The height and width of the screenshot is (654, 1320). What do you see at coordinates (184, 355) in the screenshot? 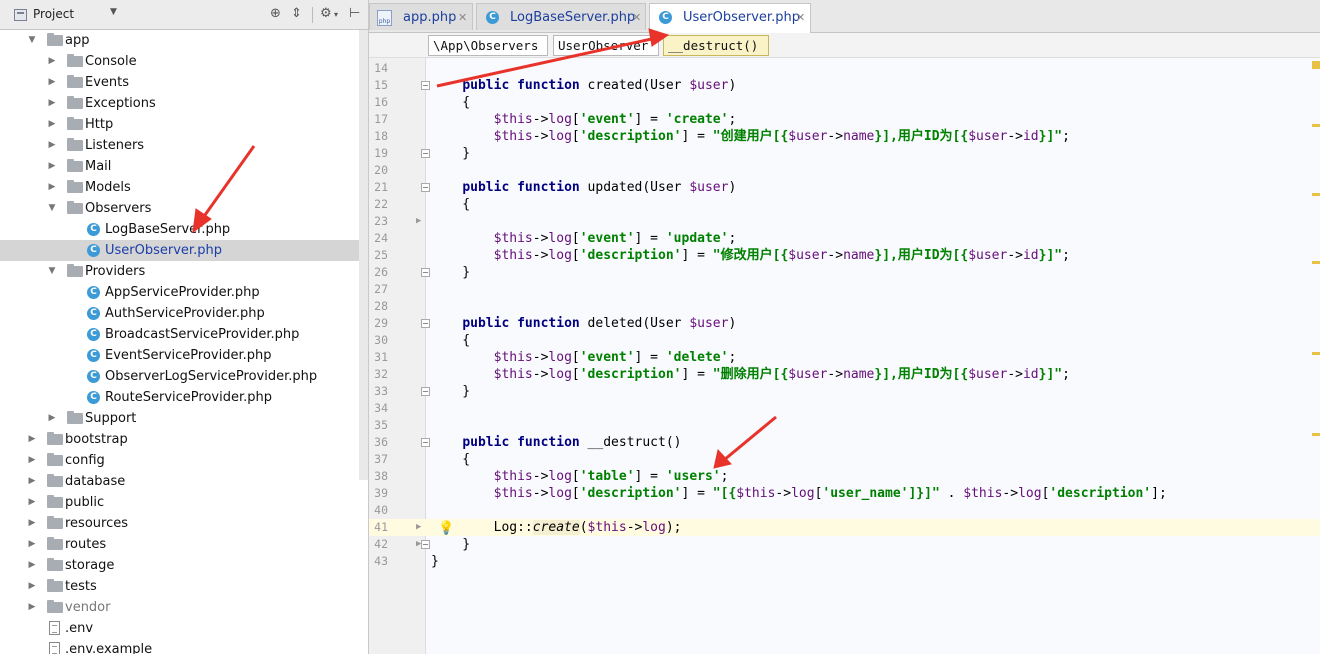
I see `tree-file: C EventServiceProvider.php` at bounding box center [184, 355].